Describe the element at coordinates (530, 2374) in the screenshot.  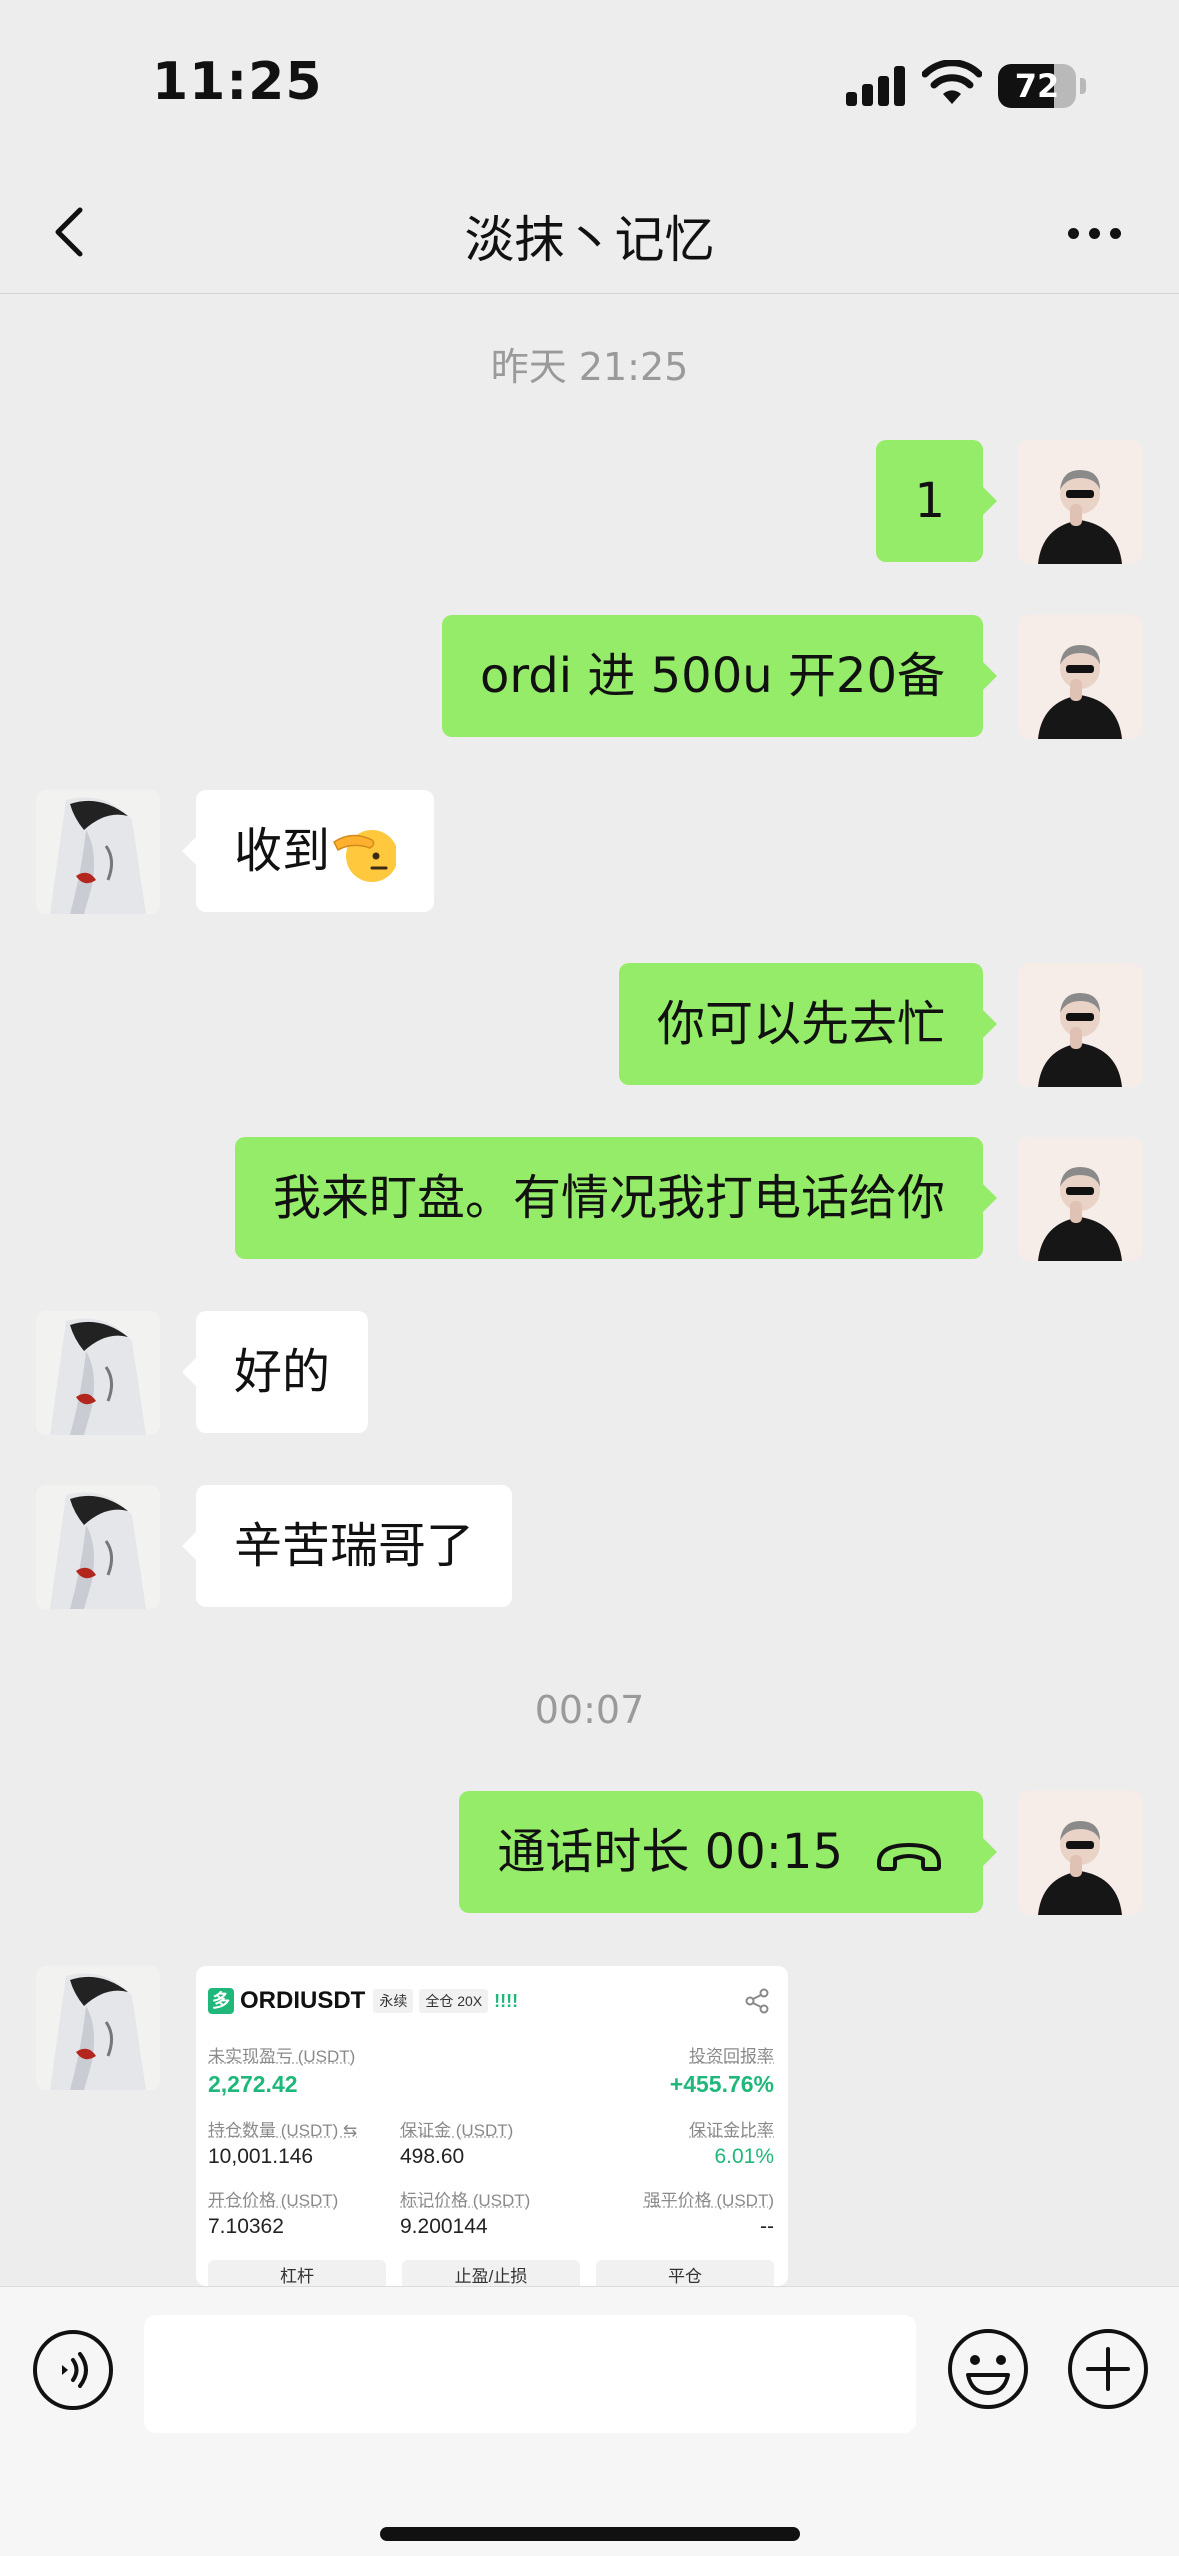
I see `message-input` at that location.